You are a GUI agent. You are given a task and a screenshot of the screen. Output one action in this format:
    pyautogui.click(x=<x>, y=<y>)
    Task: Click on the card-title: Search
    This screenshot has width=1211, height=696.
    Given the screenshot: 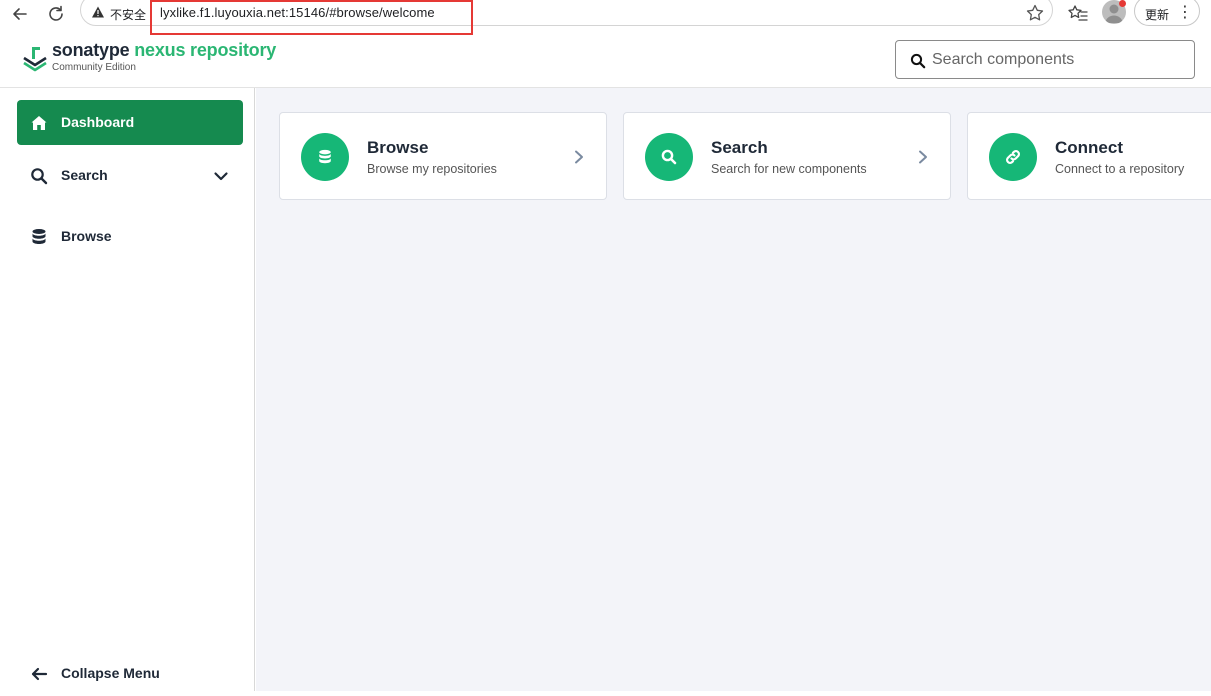 What is the action you would take?
    pyautogui.click(x=739, y=147)
    